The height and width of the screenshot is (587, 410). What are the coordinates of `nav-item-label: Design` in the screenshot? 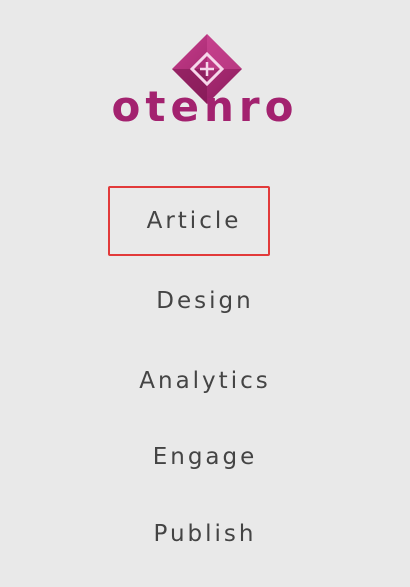 It's located at (205, 301).